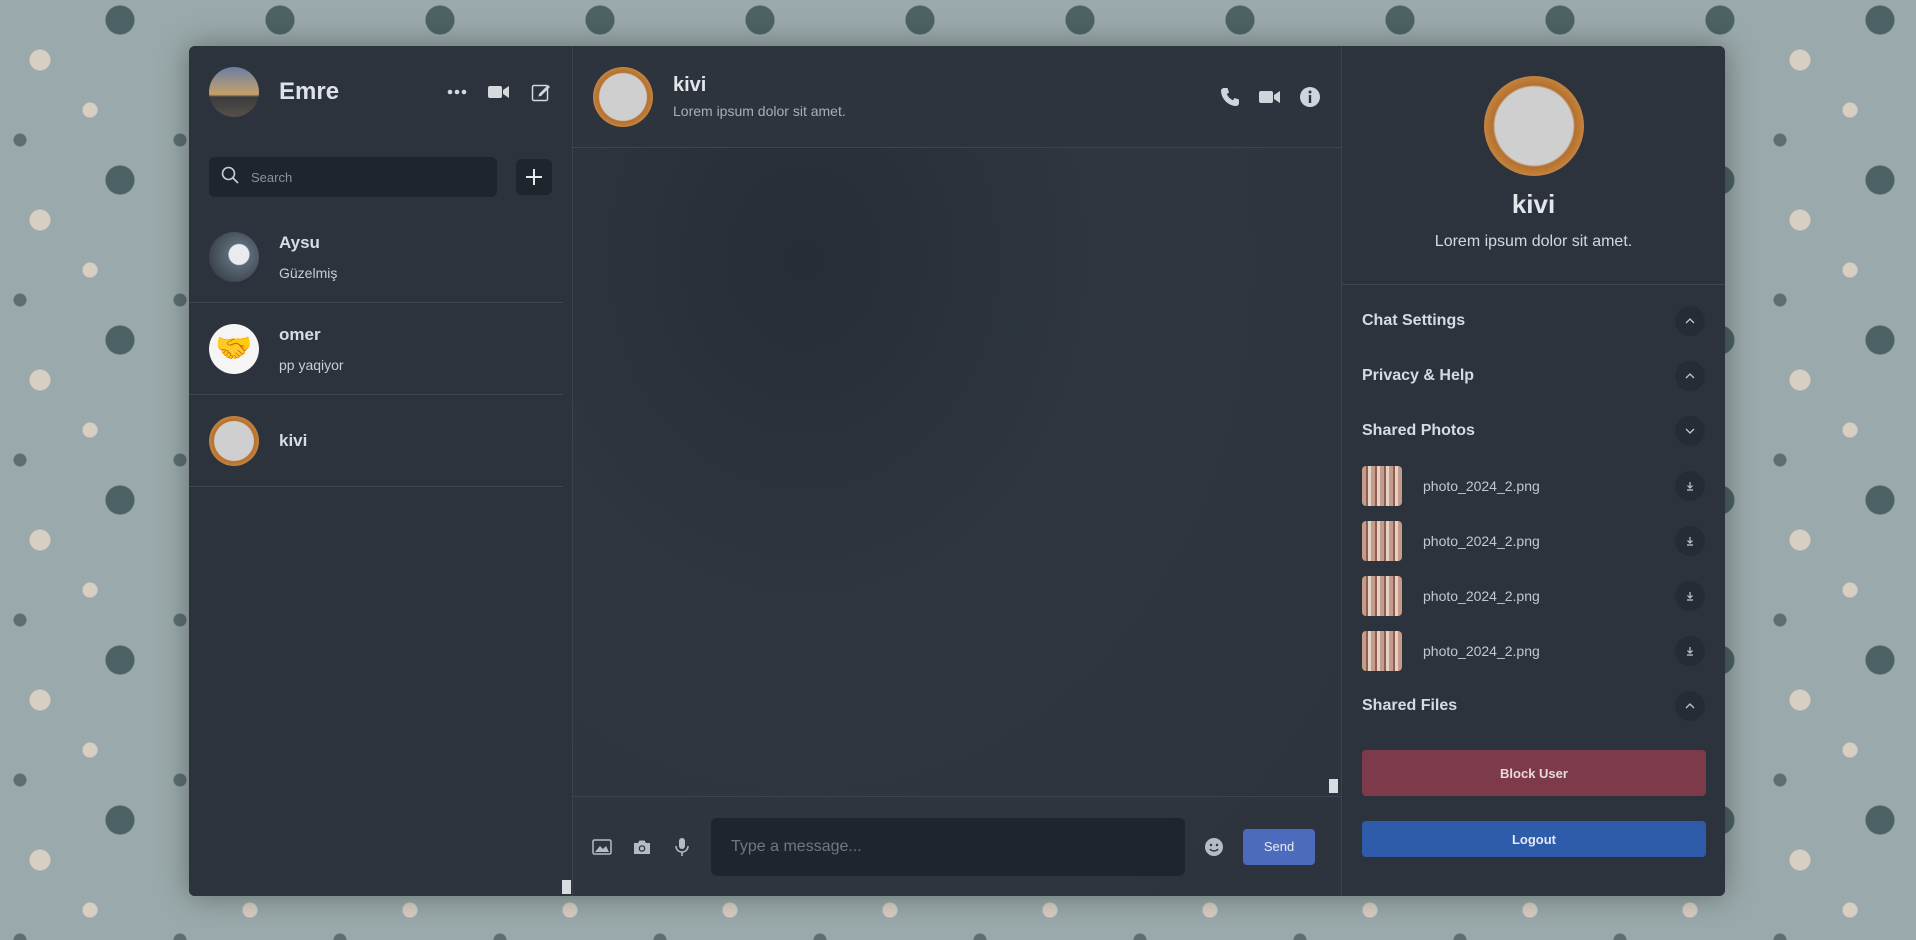 The width and height of the screenshot is (1916, 940). Describe the element at coordinates (1533, 204) in the screenshot. I see `profile-name: kivi` at that location.